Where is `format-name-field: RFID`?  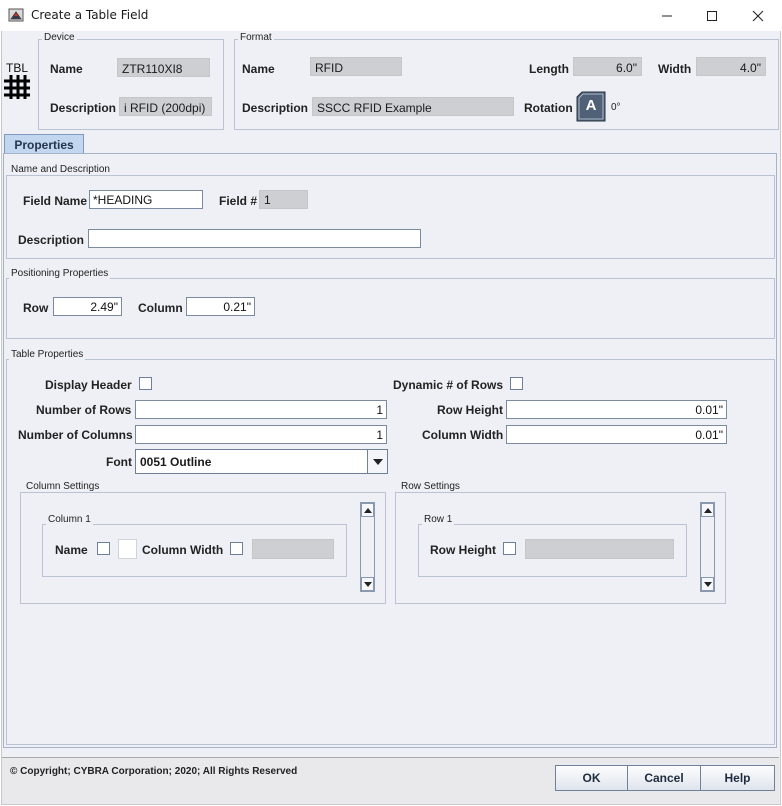
format-name-field: RFID is located at coordinates (356, 66).